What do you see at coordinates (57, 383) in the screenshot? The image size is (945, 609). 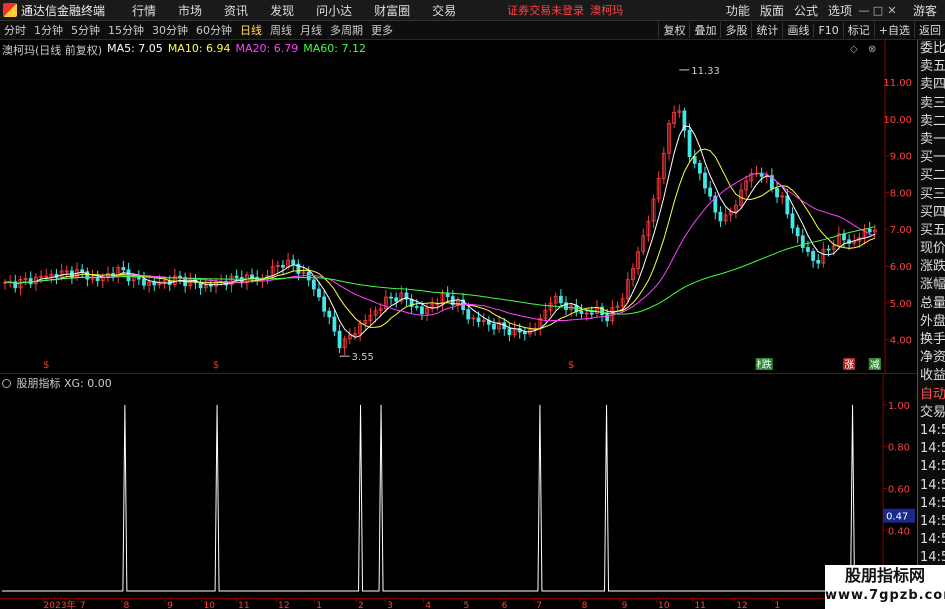 I see `indicator-legend: 股朋指标 XG: 0.00` at bounding box center [57, 383].